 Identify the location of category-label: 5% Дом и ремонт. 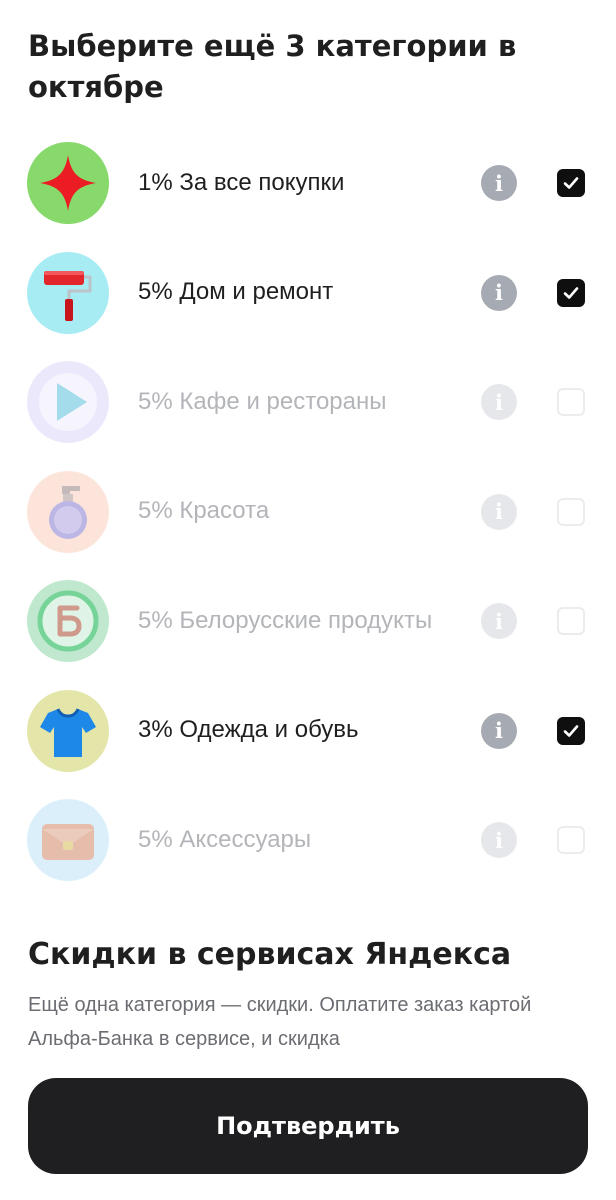
(236, 292).